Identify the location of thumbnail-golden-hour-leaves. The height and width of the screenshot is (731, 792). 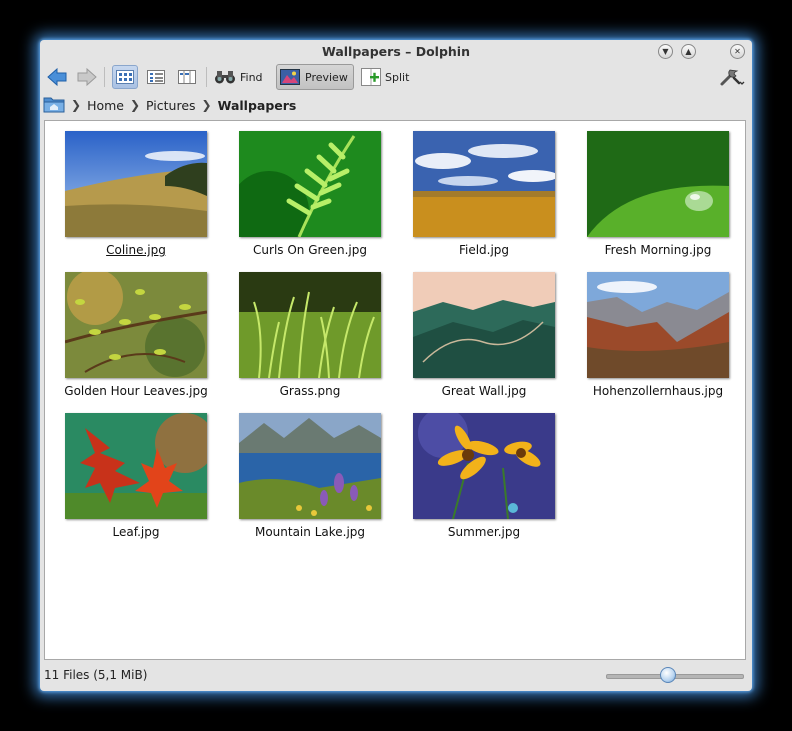
(136, 325).